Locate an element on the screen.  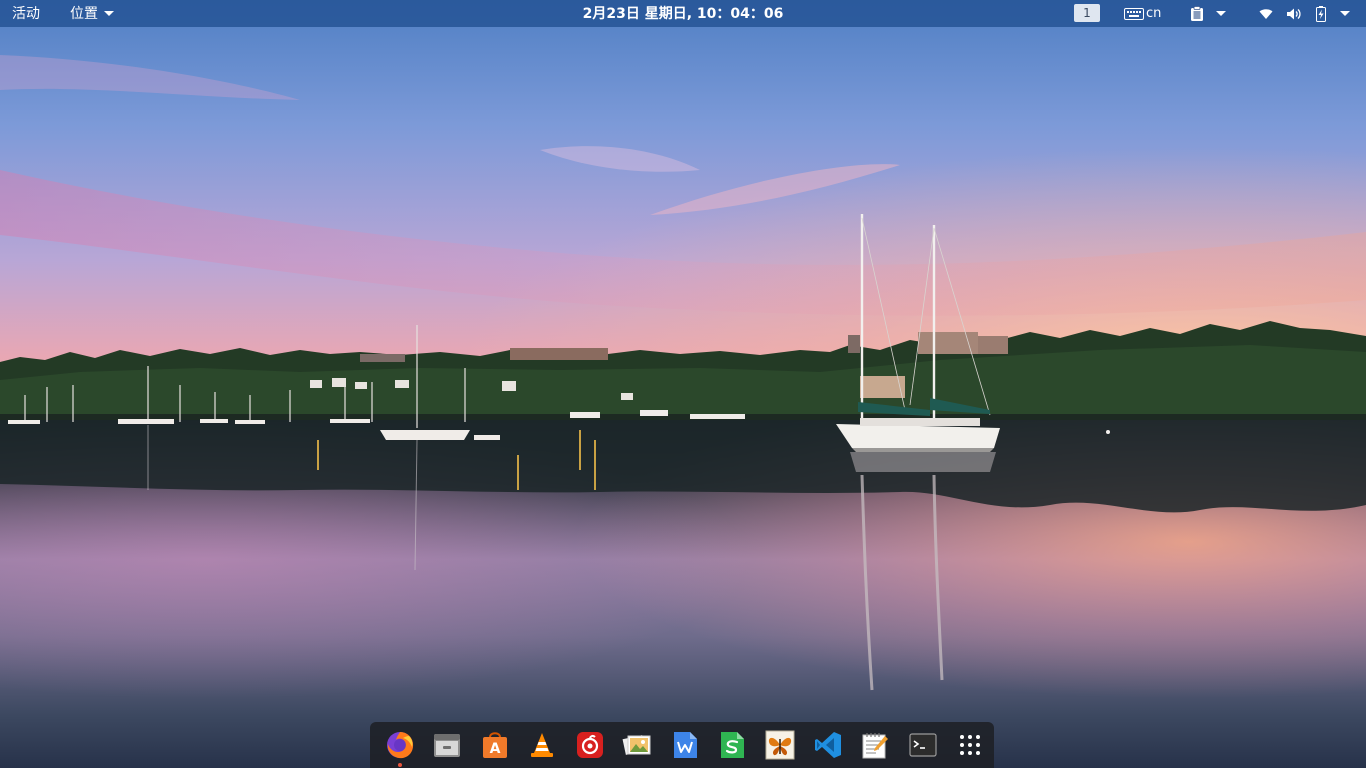
dock-item-files is located at coordinates (448, 745).